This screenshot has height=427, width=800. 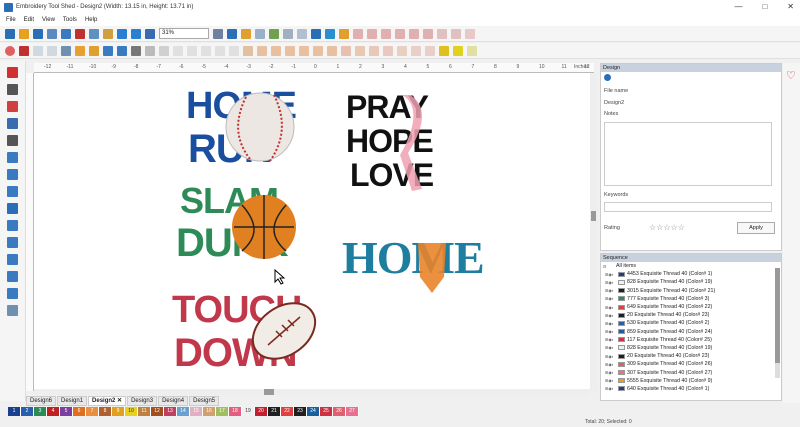 What do you see at coordinates (316, 33) in the screenshot?
I see `diamond-icon` at bounding box center [316, 33].